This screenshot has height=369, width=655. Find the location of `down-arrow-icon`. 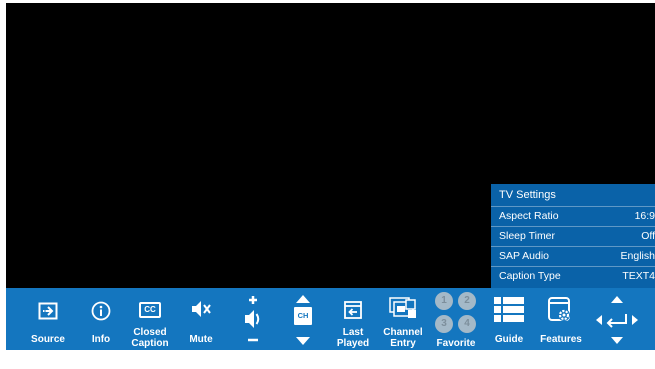

down-arrow-icon is located at coordinates (617, 340).